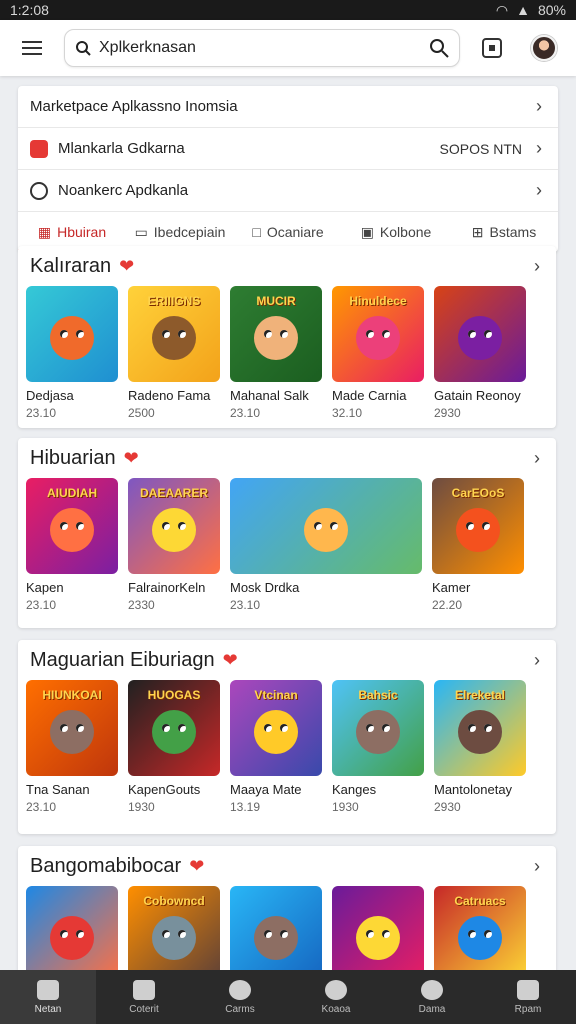  I want to click on nav-home: Netan, so click(48, 997).